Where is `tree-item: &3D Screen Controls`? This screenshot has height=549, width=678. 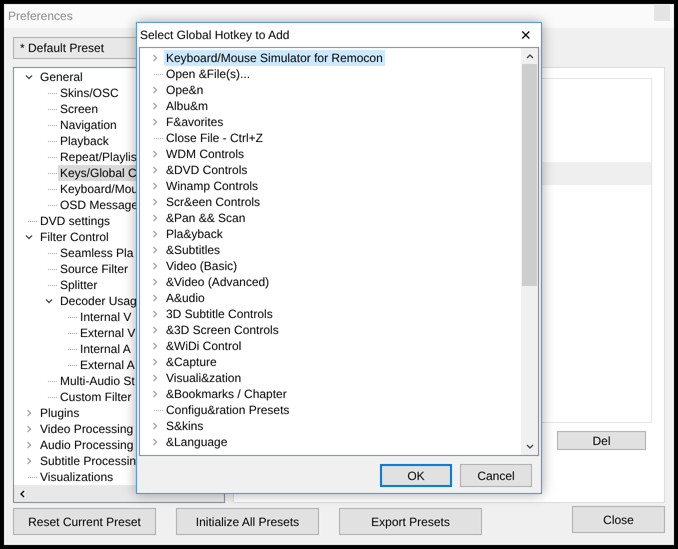 tree-item: &3D Screen Controls is located at coordinates (222, 330).